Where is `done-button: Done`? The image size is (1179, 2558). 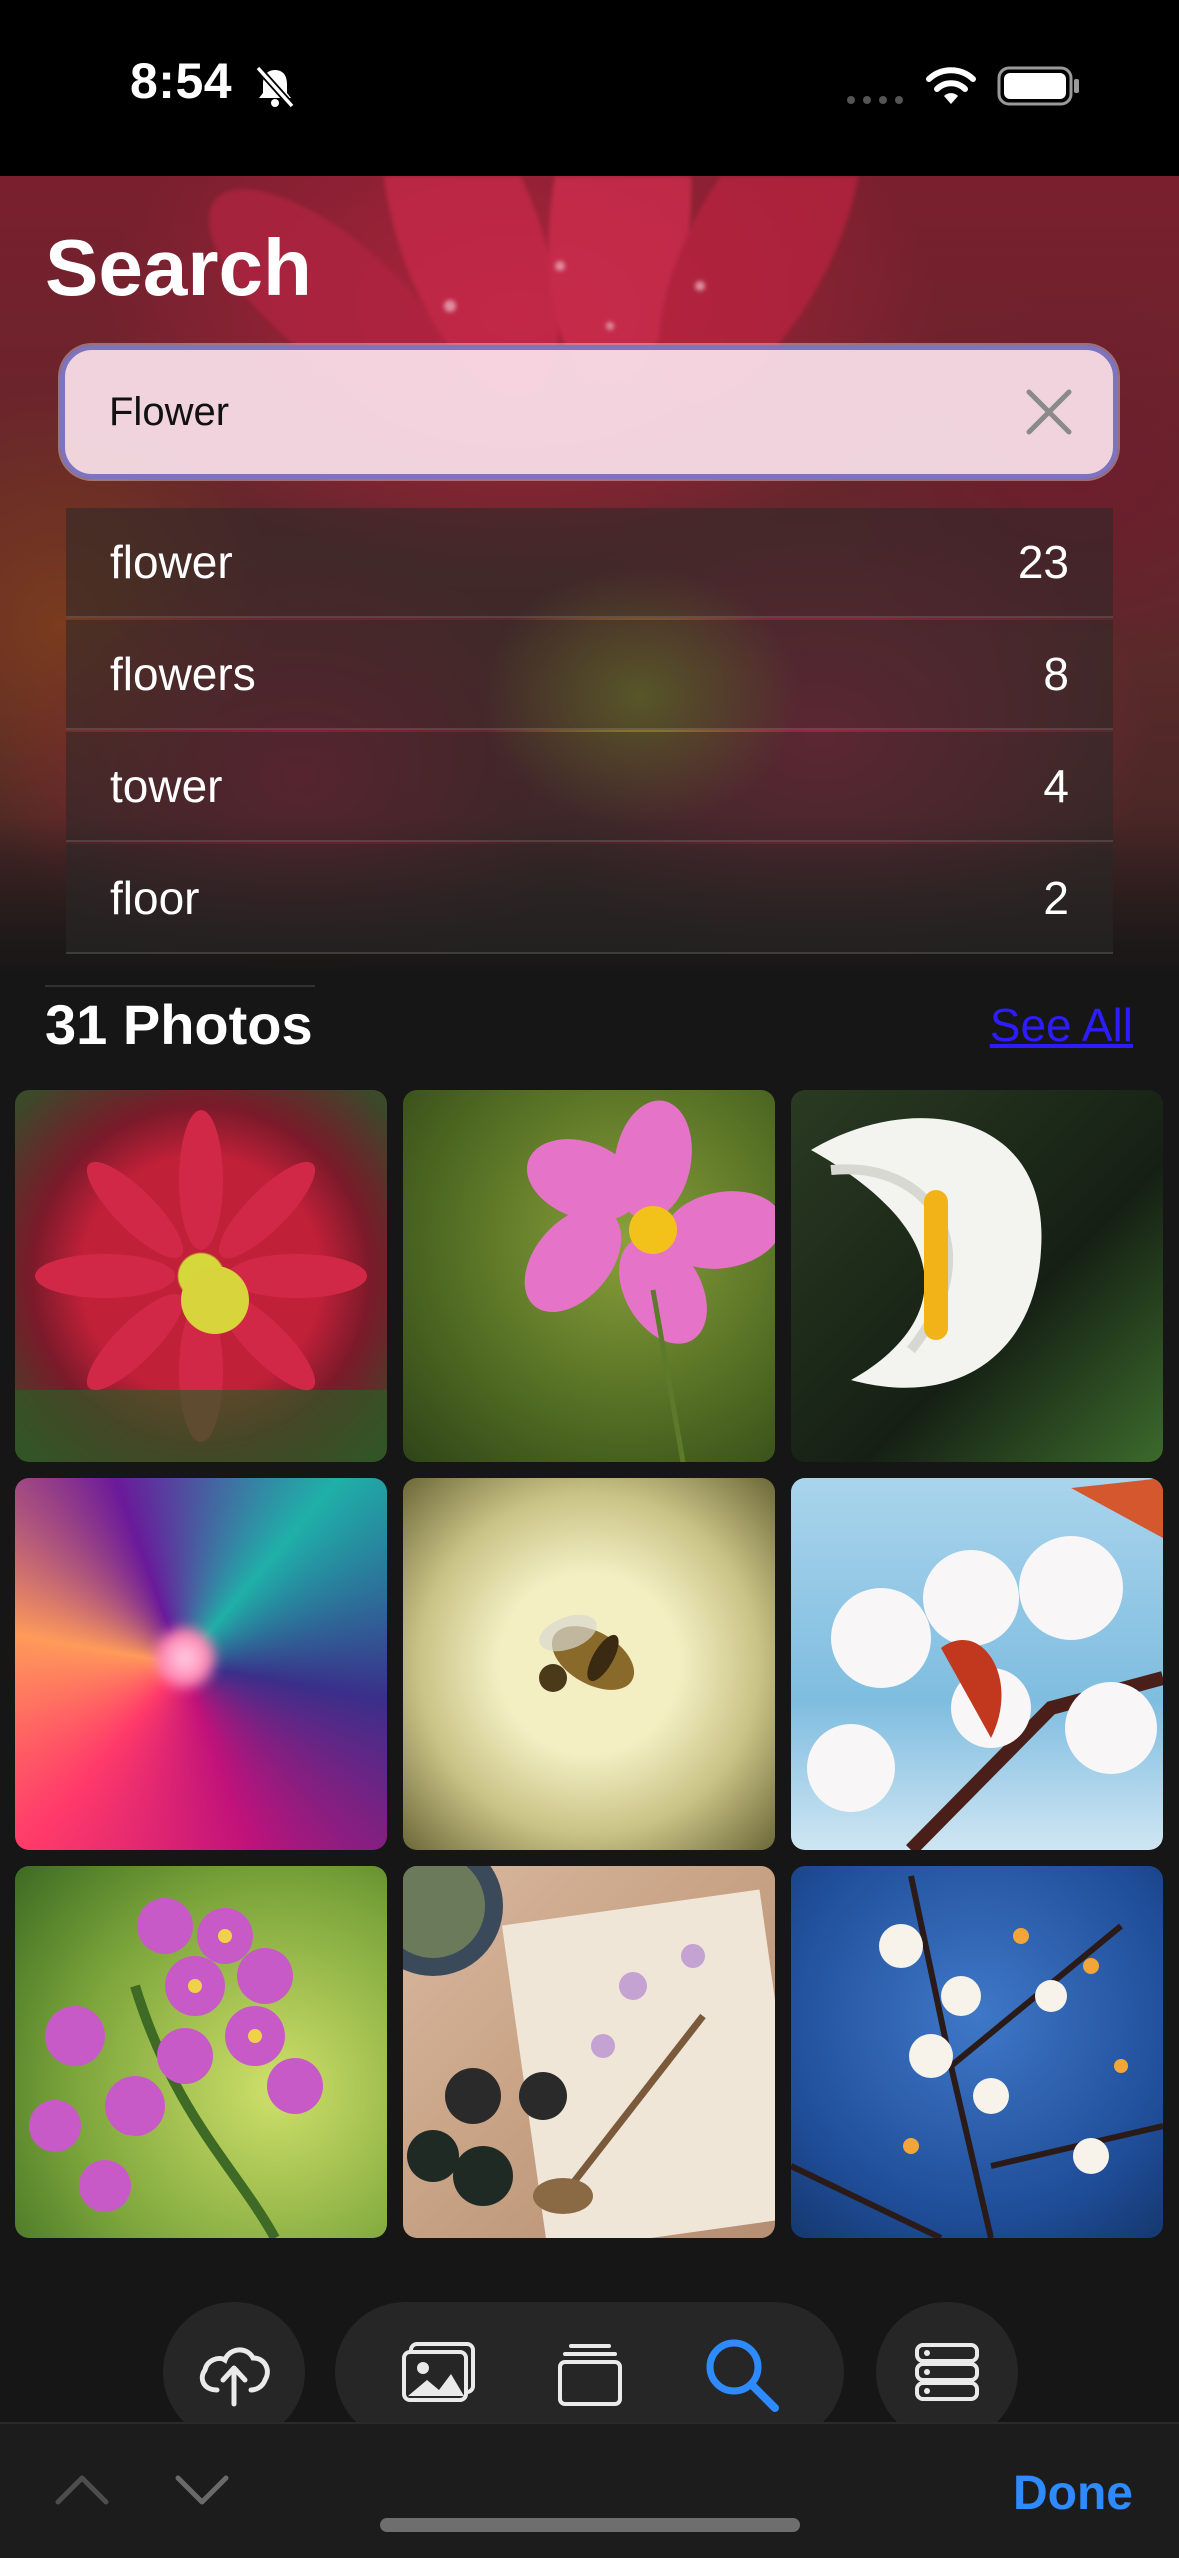
done-button: Done is located at coordinates (1073, 2493).